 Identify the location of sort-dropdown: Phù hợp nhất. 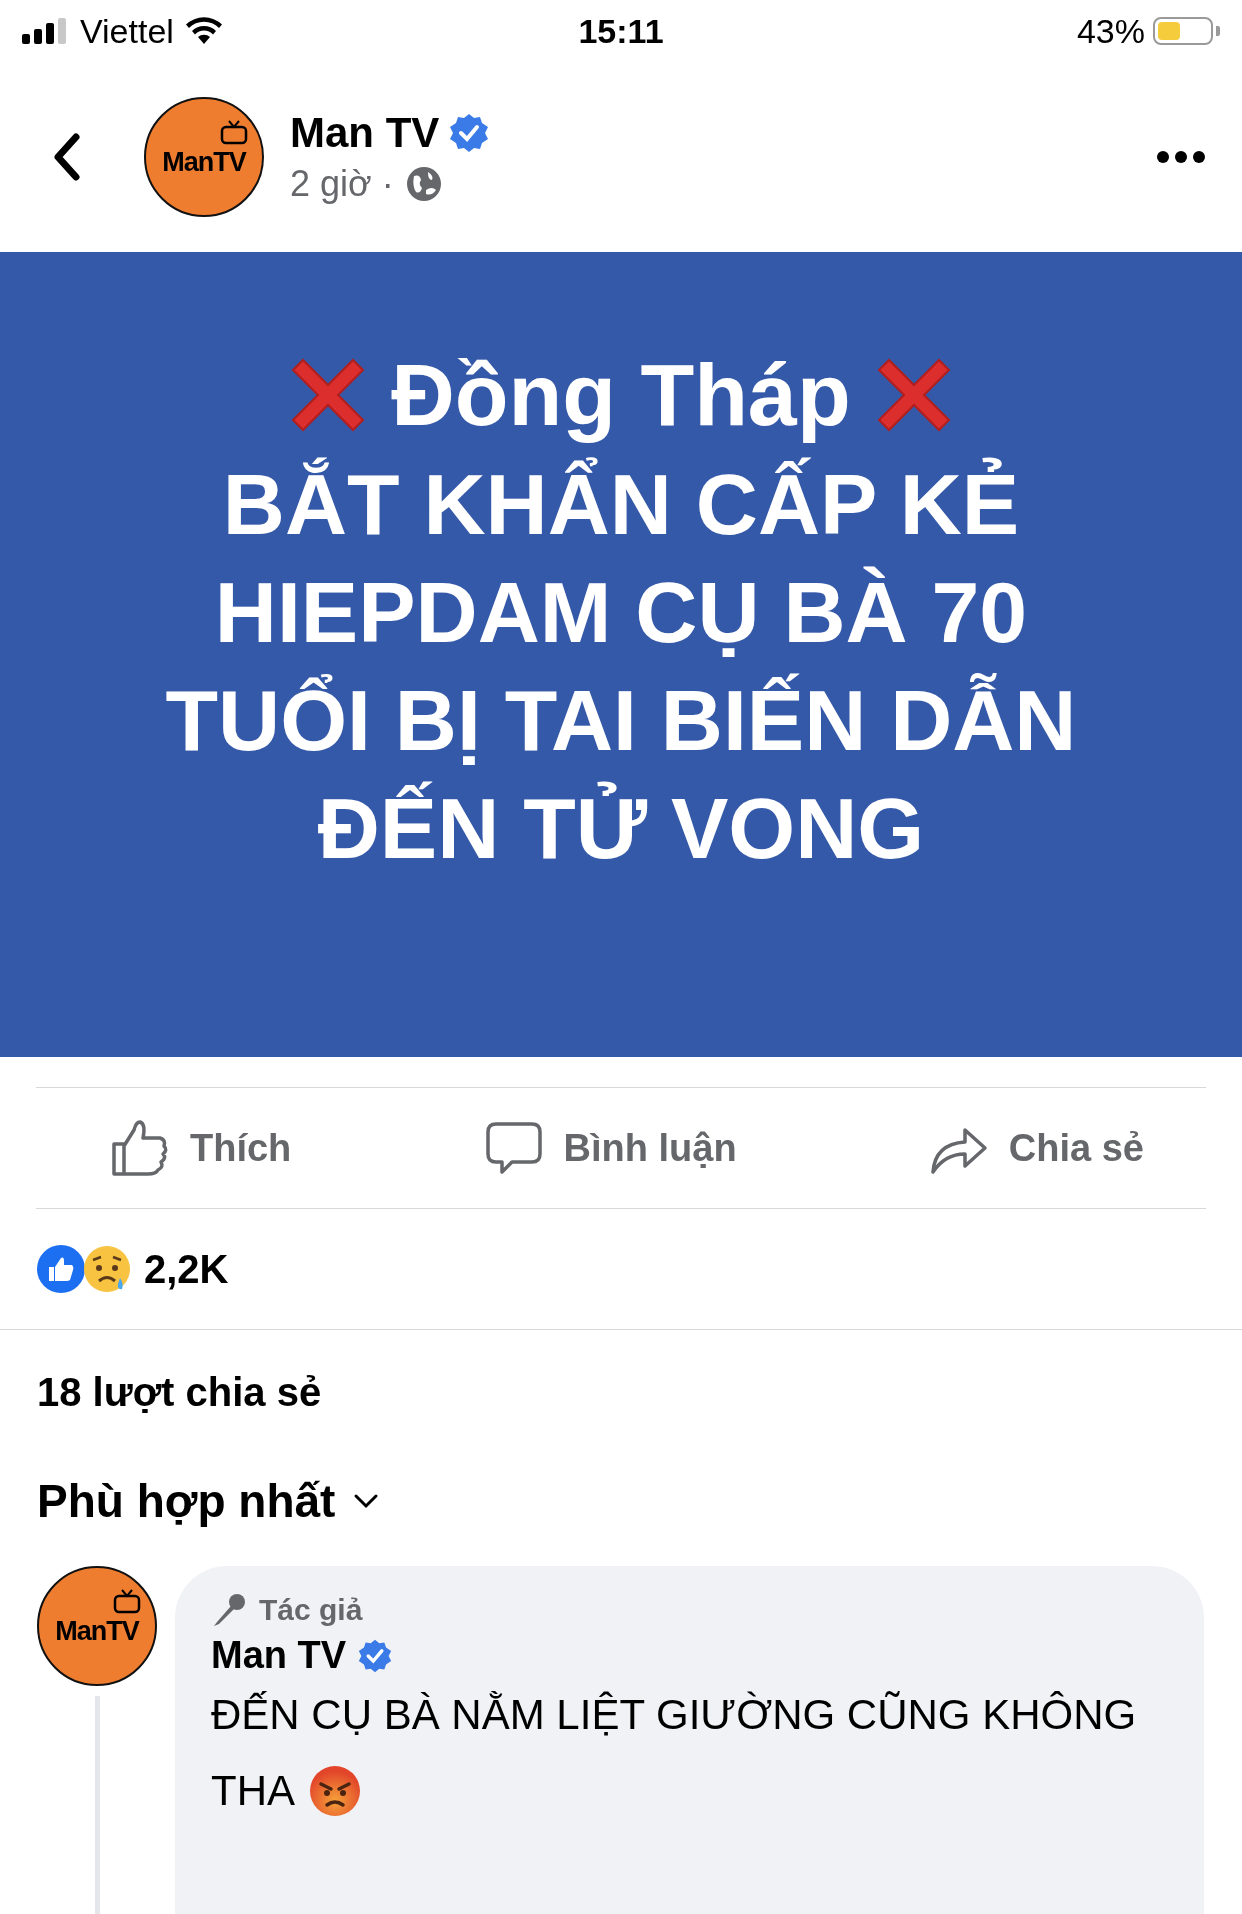
(208, 1501).